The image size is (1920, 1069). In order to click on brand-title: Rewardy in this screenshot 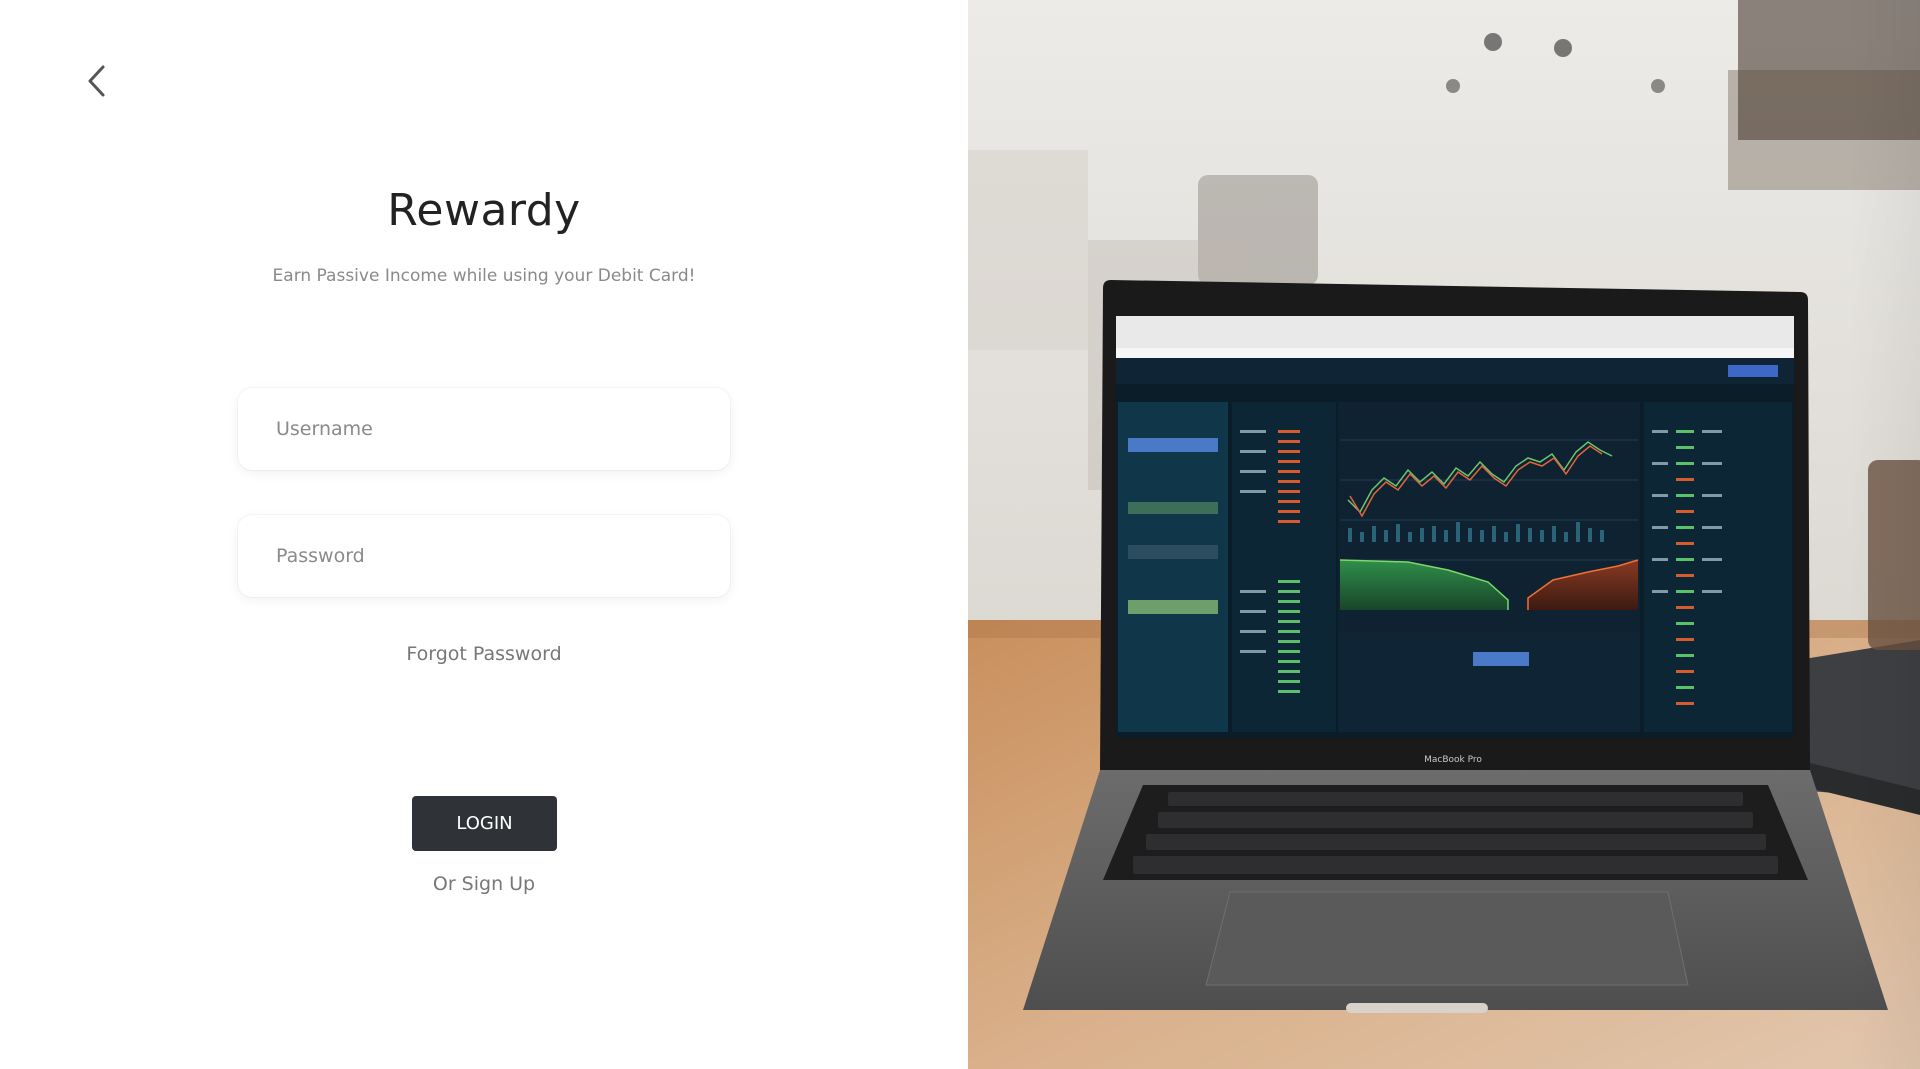, I will do `click(484, 210)`.